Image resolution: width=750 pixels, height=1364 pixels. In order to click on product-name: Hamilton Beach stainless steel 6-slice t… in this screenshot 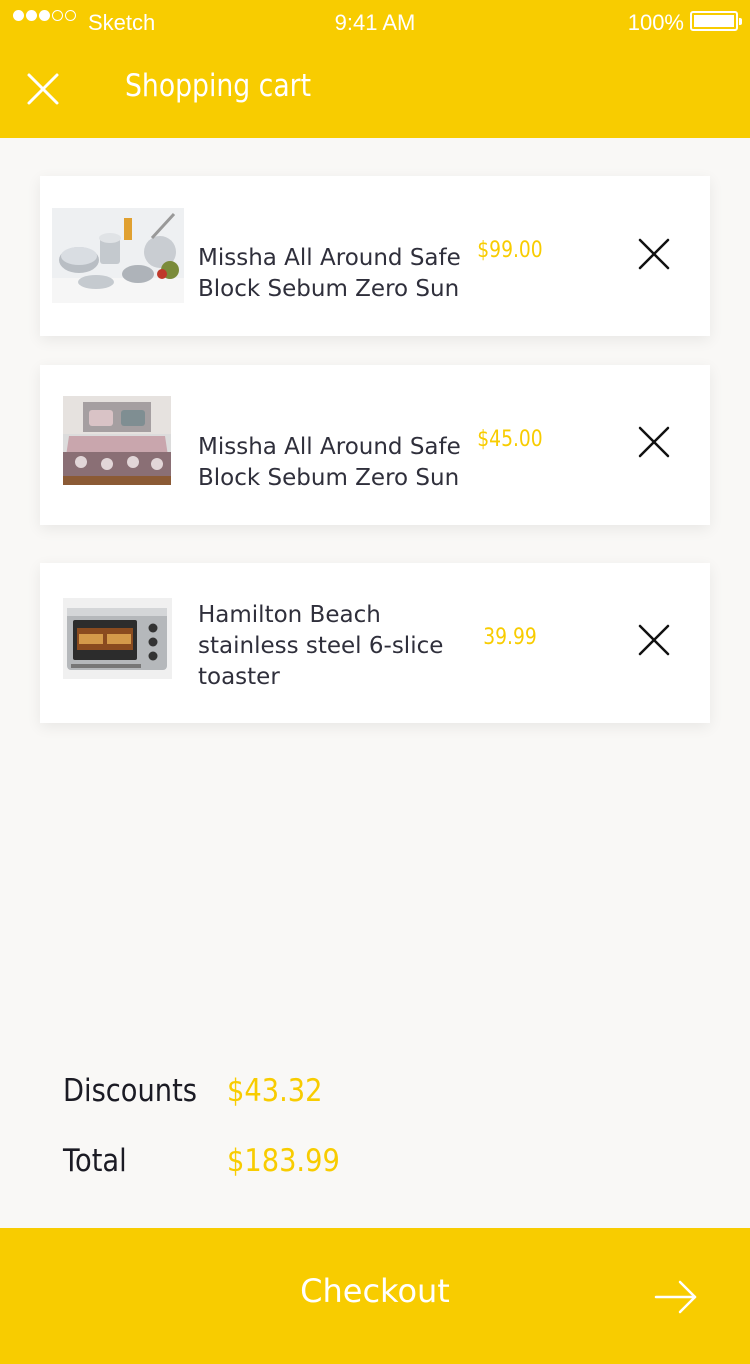, I will do `click(333, 646)`.